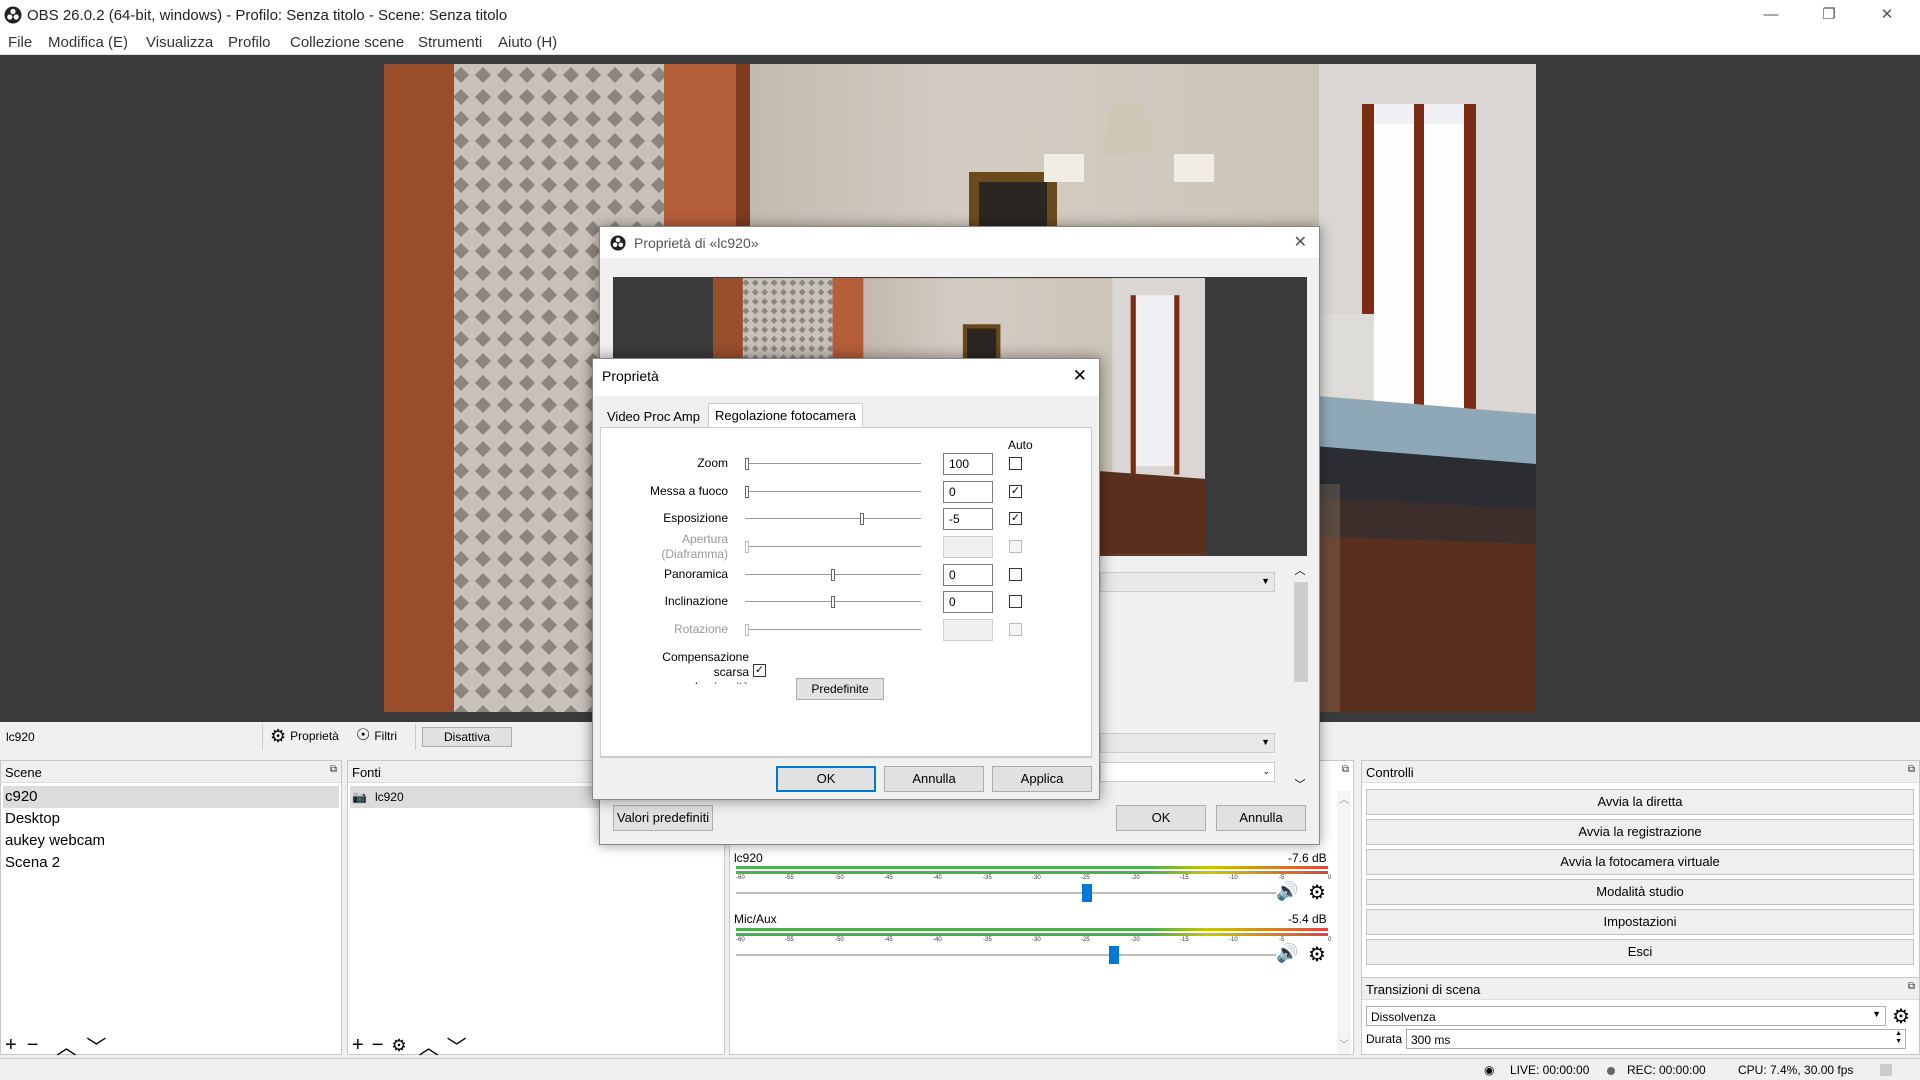  Describe the element at coordinates (304, 736) in the screenshot. I see `properties-button: ⚙ Proprietà` at that location.